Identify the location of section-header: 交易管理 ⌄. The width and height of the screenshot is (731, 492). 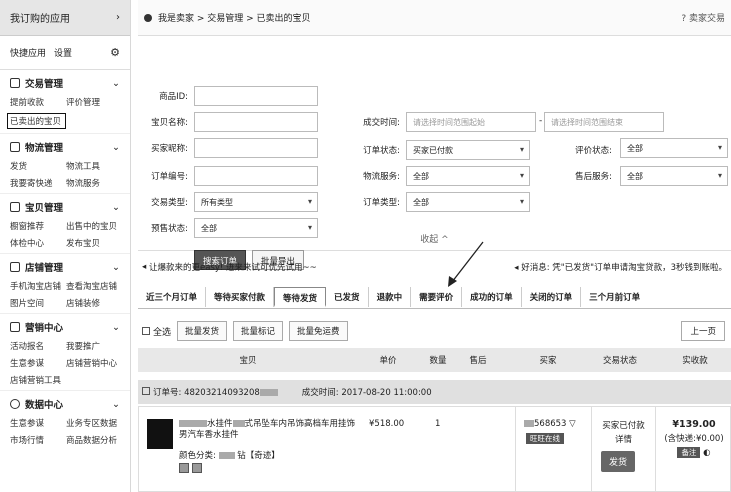
(65, 83).